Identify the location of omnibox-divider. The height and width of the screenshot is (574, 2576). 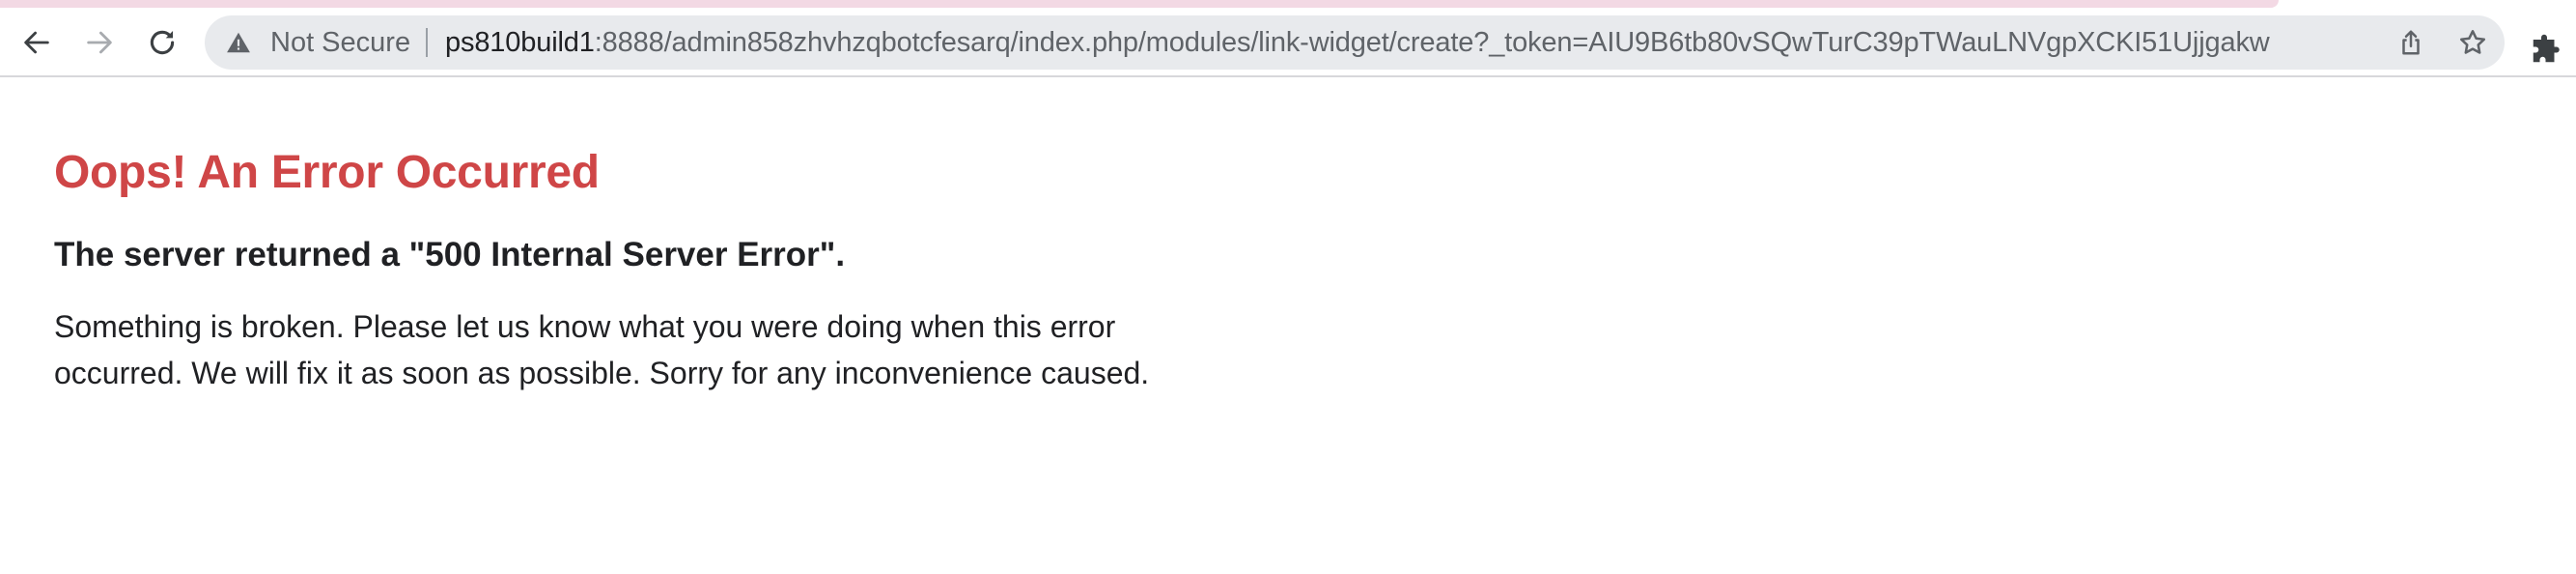
(427, 42).